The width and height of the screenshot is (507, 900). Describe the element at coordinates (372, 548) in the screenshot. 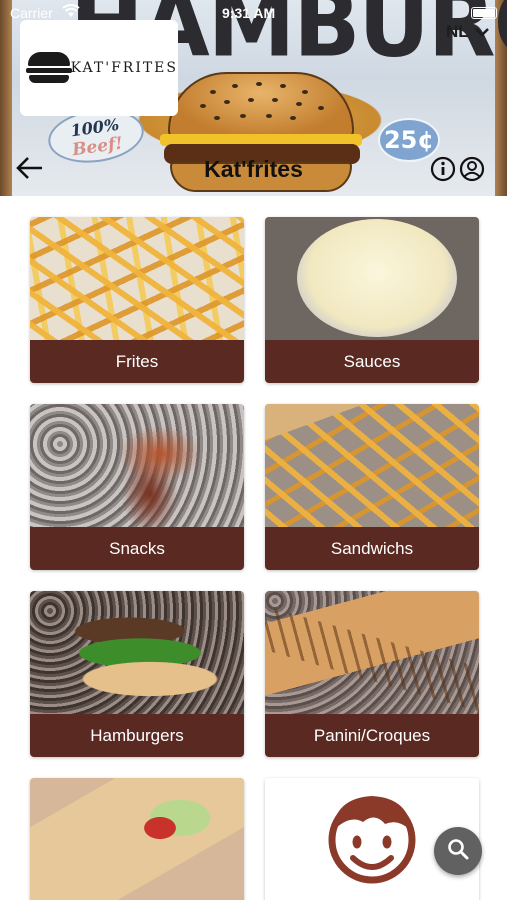

I see `category-label: Sandwichs` at that location.